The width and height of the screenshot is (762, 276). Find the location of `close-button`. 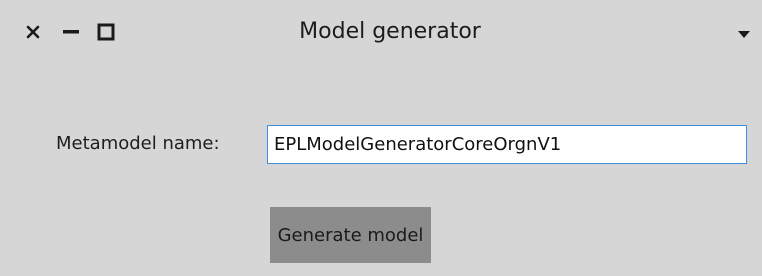

close-button is located at coordinates (33, 32).